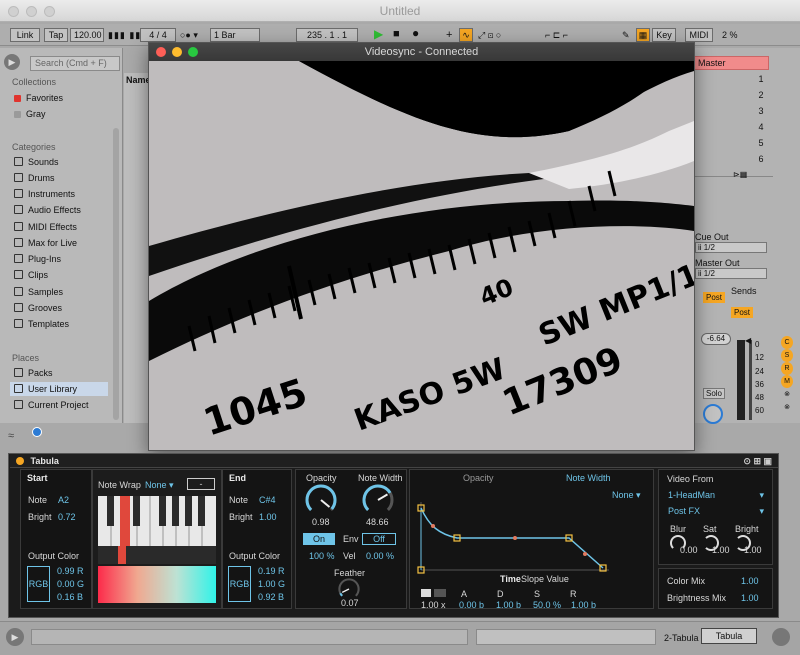 The width and height of the screenshot is (800, 655). What do you see at coordinates (321, 500) in the screenshot?
I see `opacity-knob` at bounding box center [321, 500].